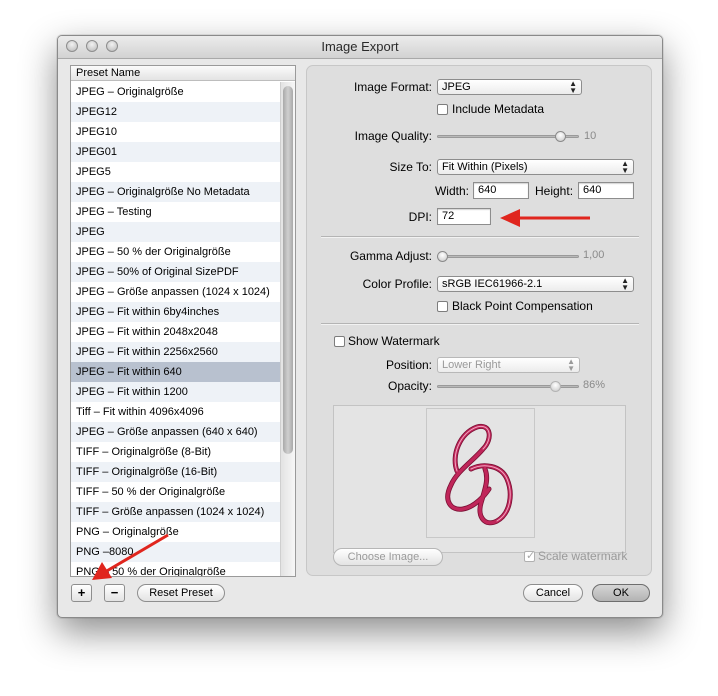 This screenshot has width=718, height=696. What do you see at coordinates (408, 365) in the screenshot?
I see `watermark-position-label: Position:` at bounding box center [408, 365].